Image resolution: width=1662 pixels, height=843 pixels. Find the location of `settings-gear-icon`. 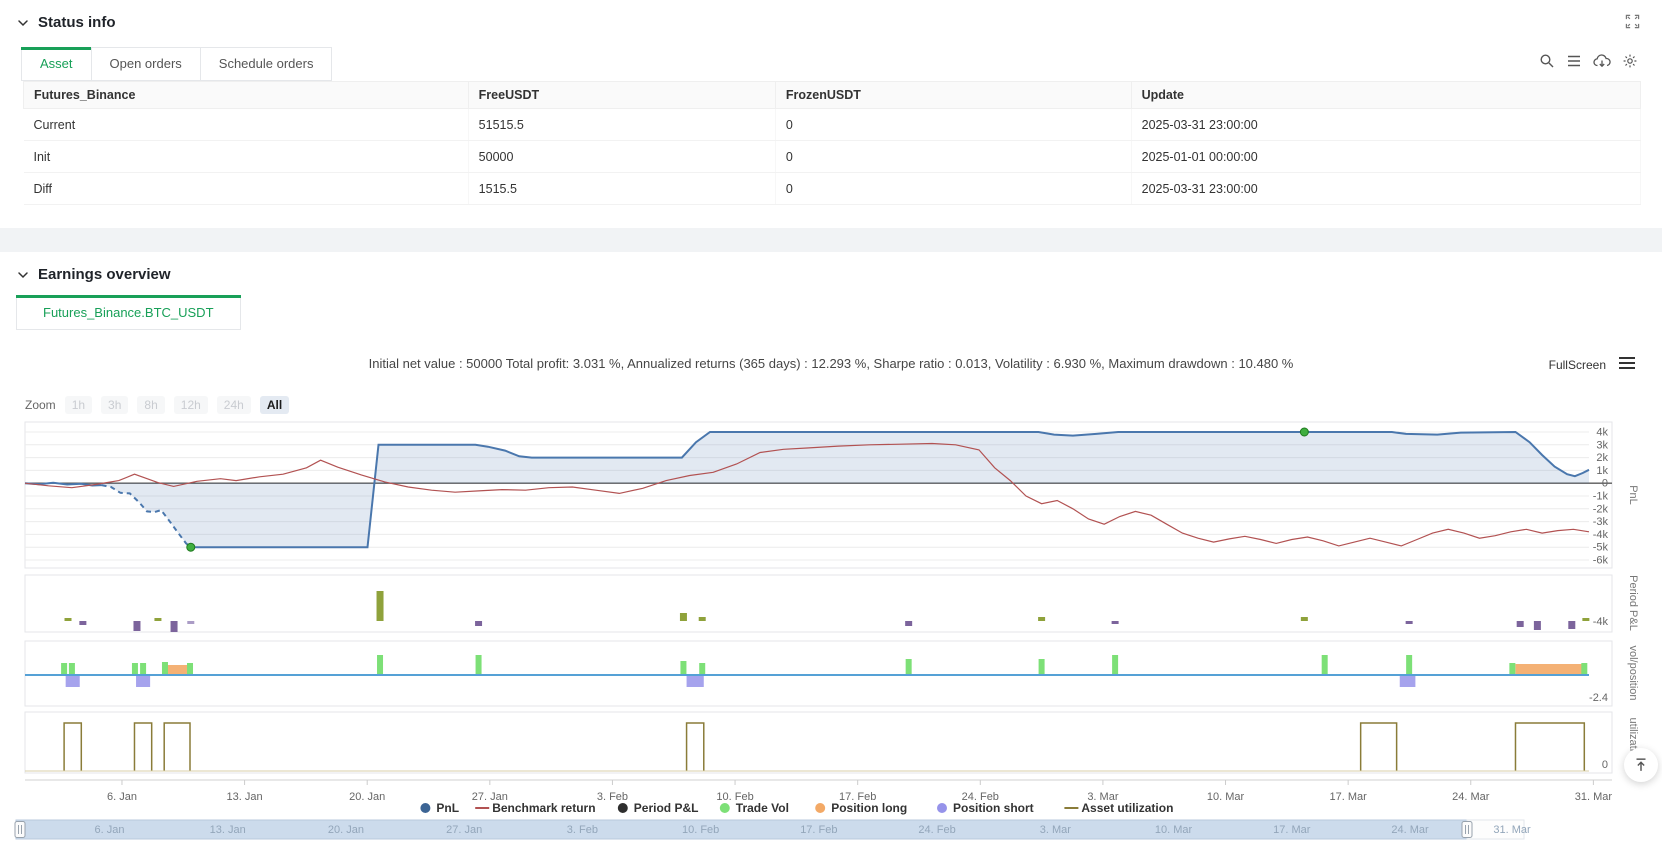

settings-gear-icon is located at coordinates (1630, 61).